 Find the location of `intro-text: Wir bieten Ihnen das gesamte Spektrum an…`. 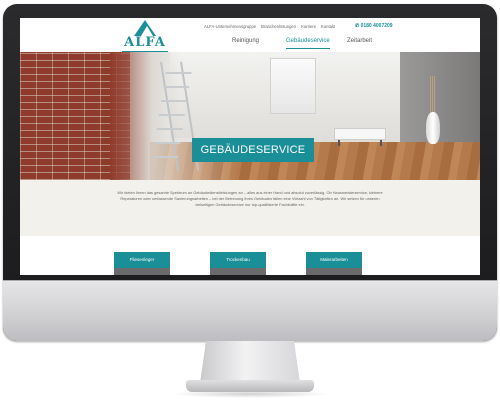

intro-text: Wir bieten Ihnen das gesamte Spektrum an… is located at coordinates (250, 198).